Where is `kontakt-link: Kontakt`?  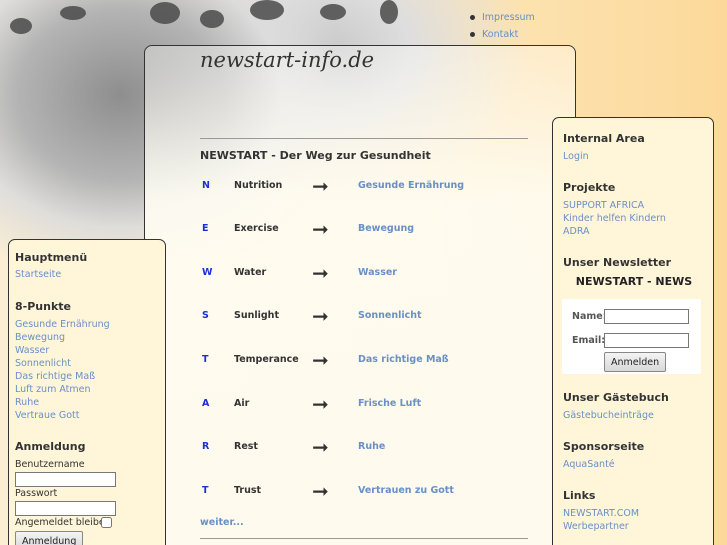 kontakt-link: Kontakt is located at coordinates (500, 34).